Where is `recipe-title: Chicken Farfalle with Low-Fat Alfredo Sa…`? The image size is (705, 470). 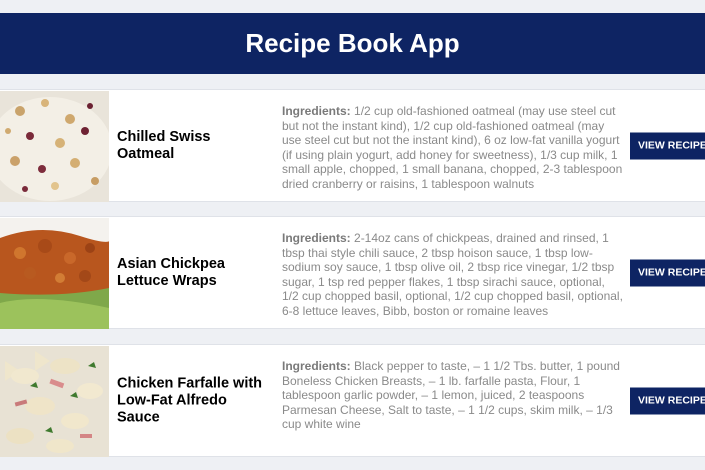
recipe-title: Chicken Farfalle with Low-Fat Alfredo Sa… is located at coordinates (192, 400).